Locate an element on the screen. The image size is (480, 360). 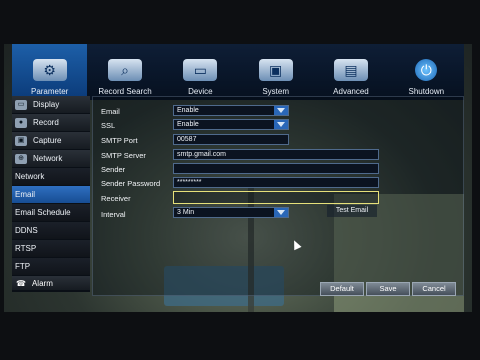
sidebar-item-label: RTSP is located at coordinates (26, 248).